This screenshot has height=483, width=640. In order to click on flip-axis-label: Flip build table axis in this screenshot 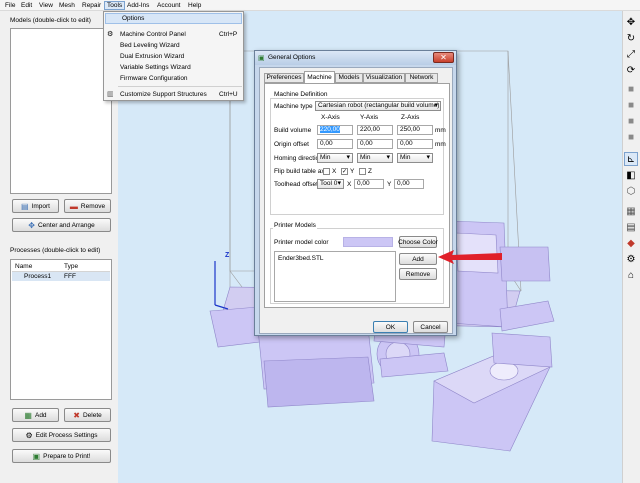, I will do `click(302, 171)`.